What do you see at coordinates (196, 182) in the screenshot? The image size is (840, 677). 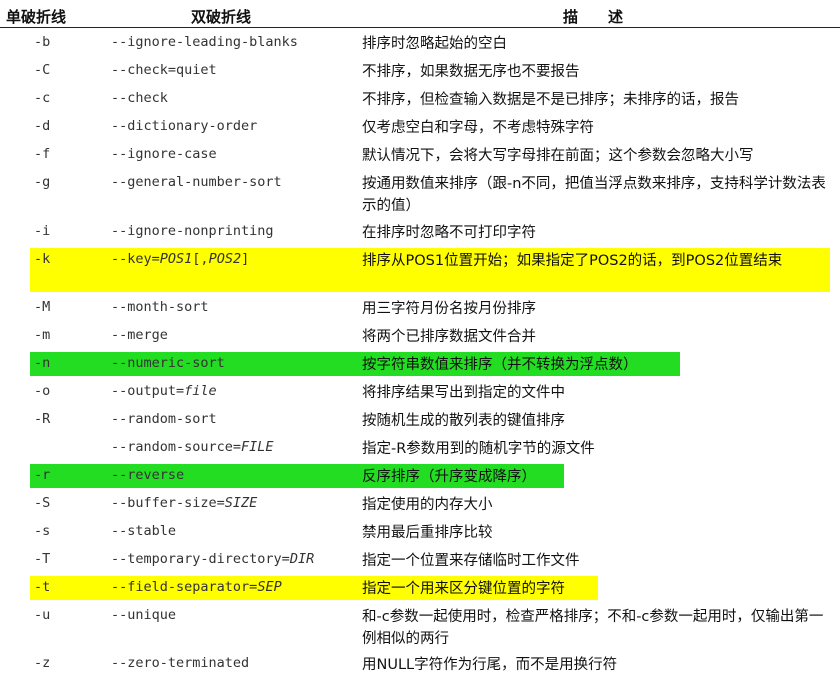 I see `long-option: --general-number-sort` at bounding box center [196, 182].